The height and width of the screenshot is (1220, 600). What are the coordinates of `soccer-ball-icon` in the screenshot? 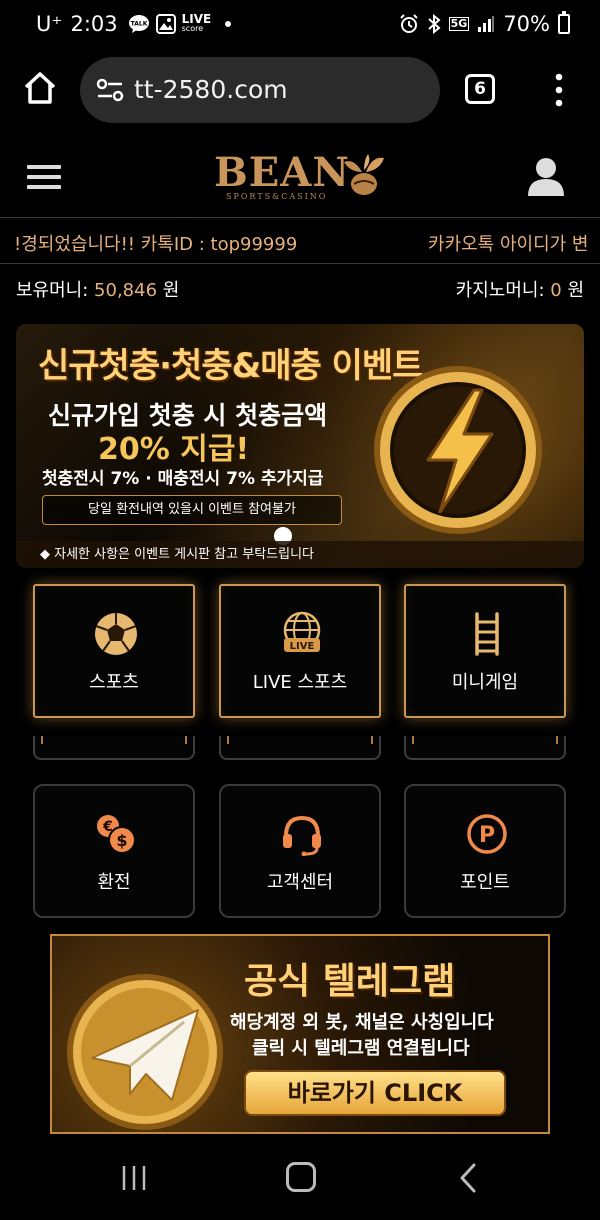 It's located at (116, 634).